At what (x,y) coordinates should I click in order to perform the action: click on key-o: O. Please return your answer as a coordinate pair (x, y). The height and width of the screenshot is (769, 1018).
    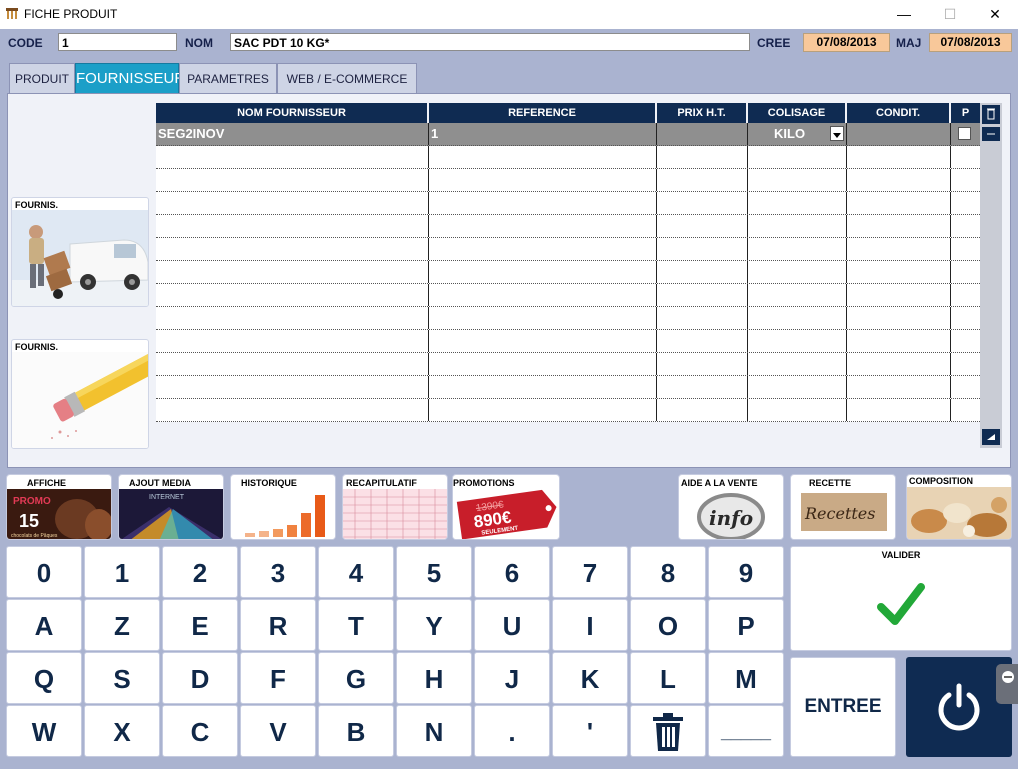
    Looking at the image, I should click on (668, 625).